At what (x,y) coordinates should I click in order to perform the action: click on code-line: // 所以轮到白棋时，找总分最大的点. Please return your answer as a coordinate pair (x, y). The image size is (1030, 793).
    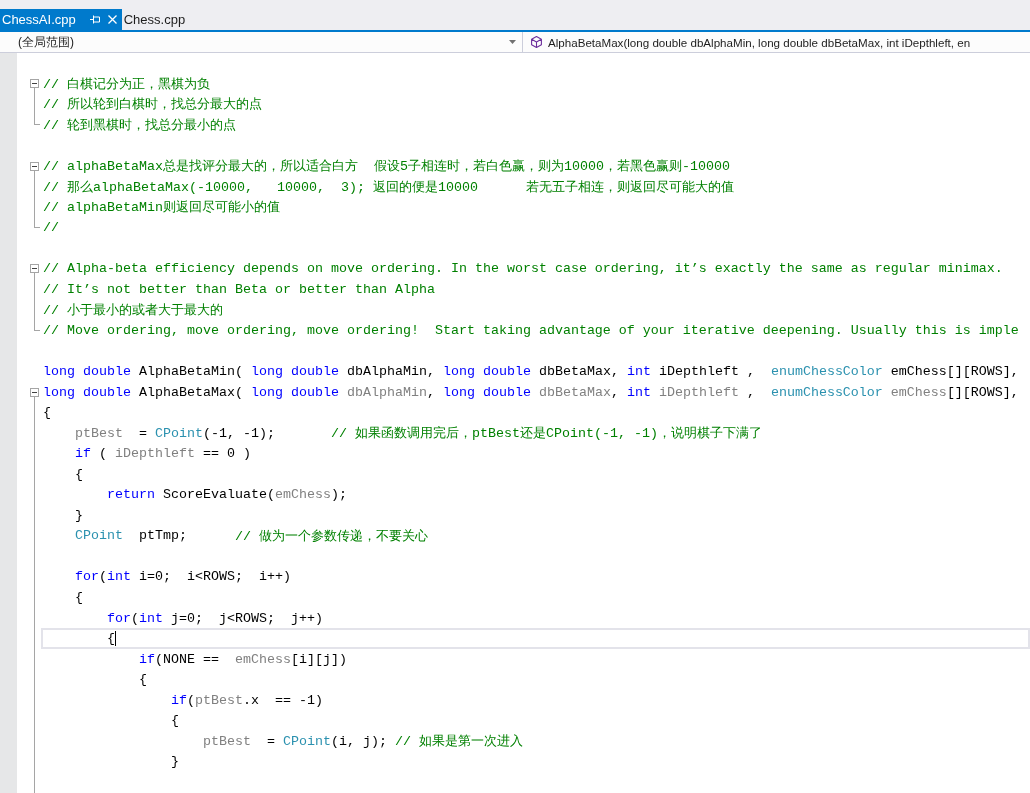
    Looking at the image, I should click on (152, 105).